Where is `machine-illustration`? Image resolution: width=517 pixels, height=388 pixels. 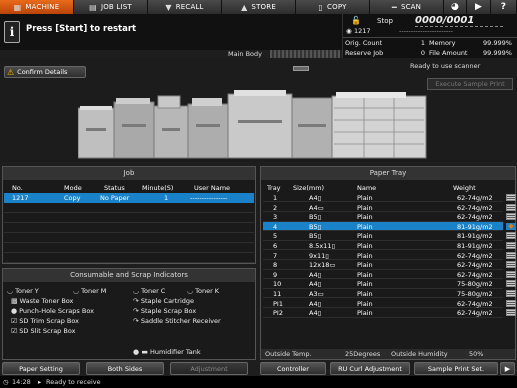 machine-illustration is located at coordinates (253, 124).